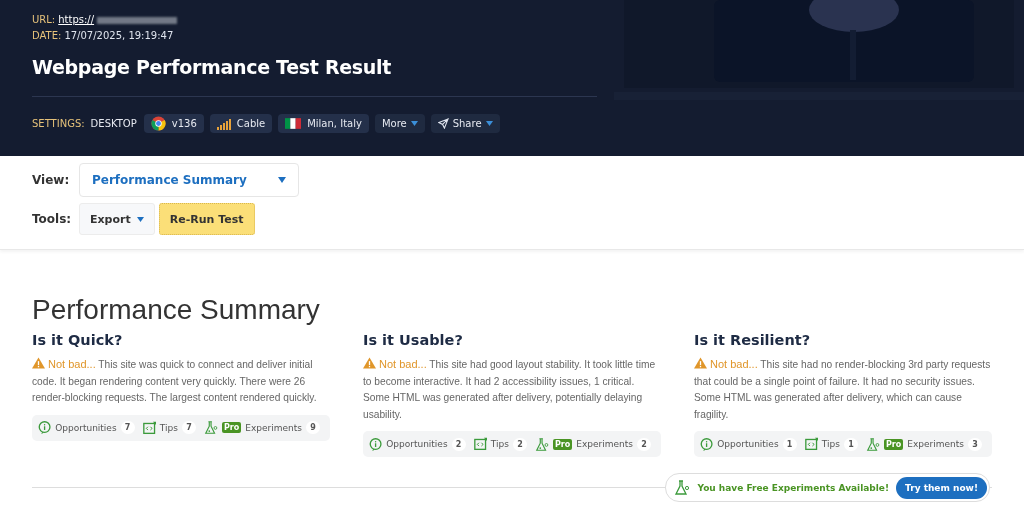  I want to click on date-label: DATE:, so click(47, 36).